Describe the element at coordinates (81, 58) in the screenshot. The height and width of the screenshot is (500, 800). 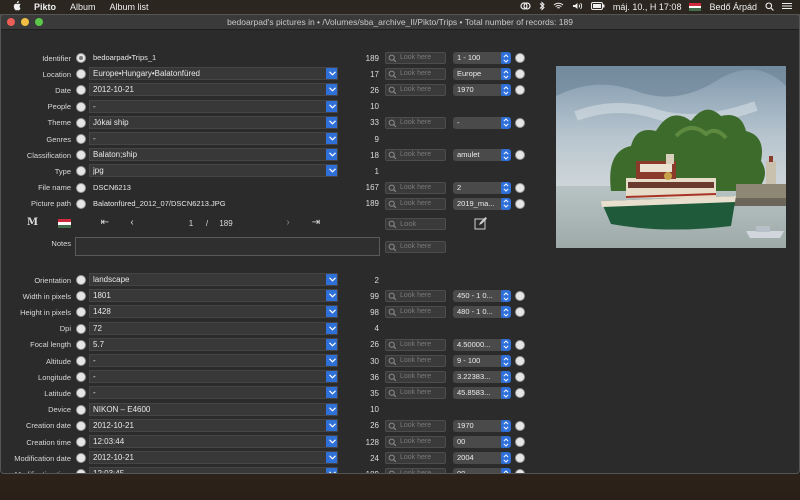
I see `identifier-radio` at that location.